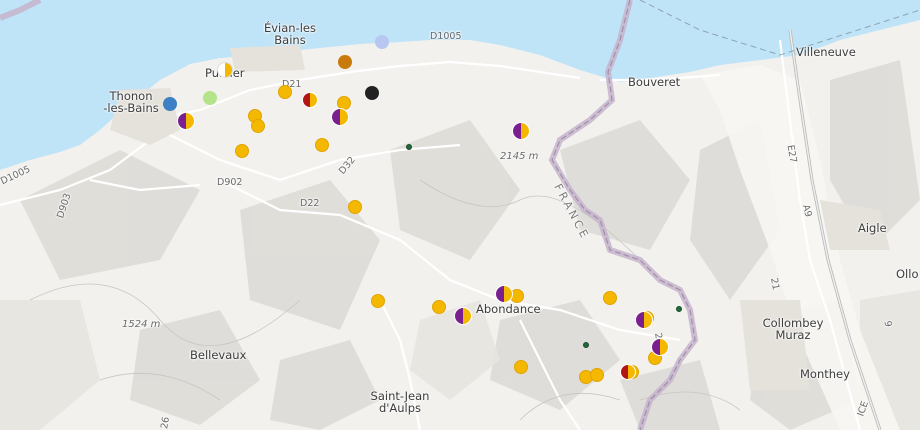 Image resolution: width=920 pixels, height=430 pixels. What do you see at coordinates (218, 355) in the screenshot?
I see `label-bellevaux: Bellevaux` at bounding box center [218, 355].